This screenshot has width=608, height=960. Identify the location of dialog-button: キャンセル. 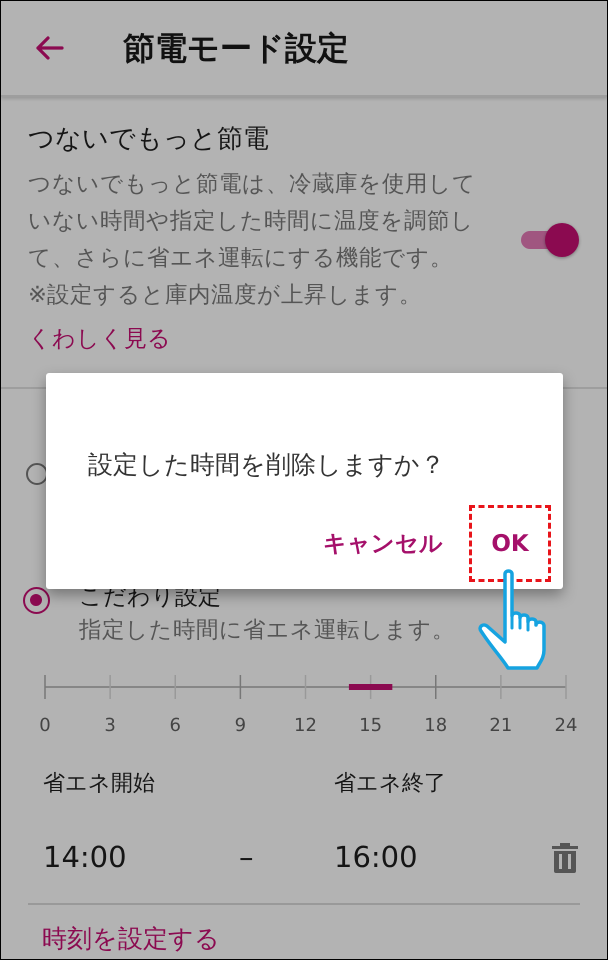
(383, 543).